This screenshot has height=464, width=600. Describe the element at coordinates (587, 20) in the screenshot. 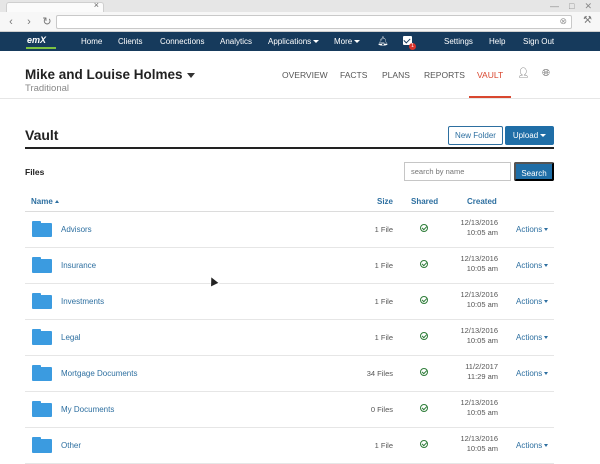

I see `extension-icon: ⚒` at that location.